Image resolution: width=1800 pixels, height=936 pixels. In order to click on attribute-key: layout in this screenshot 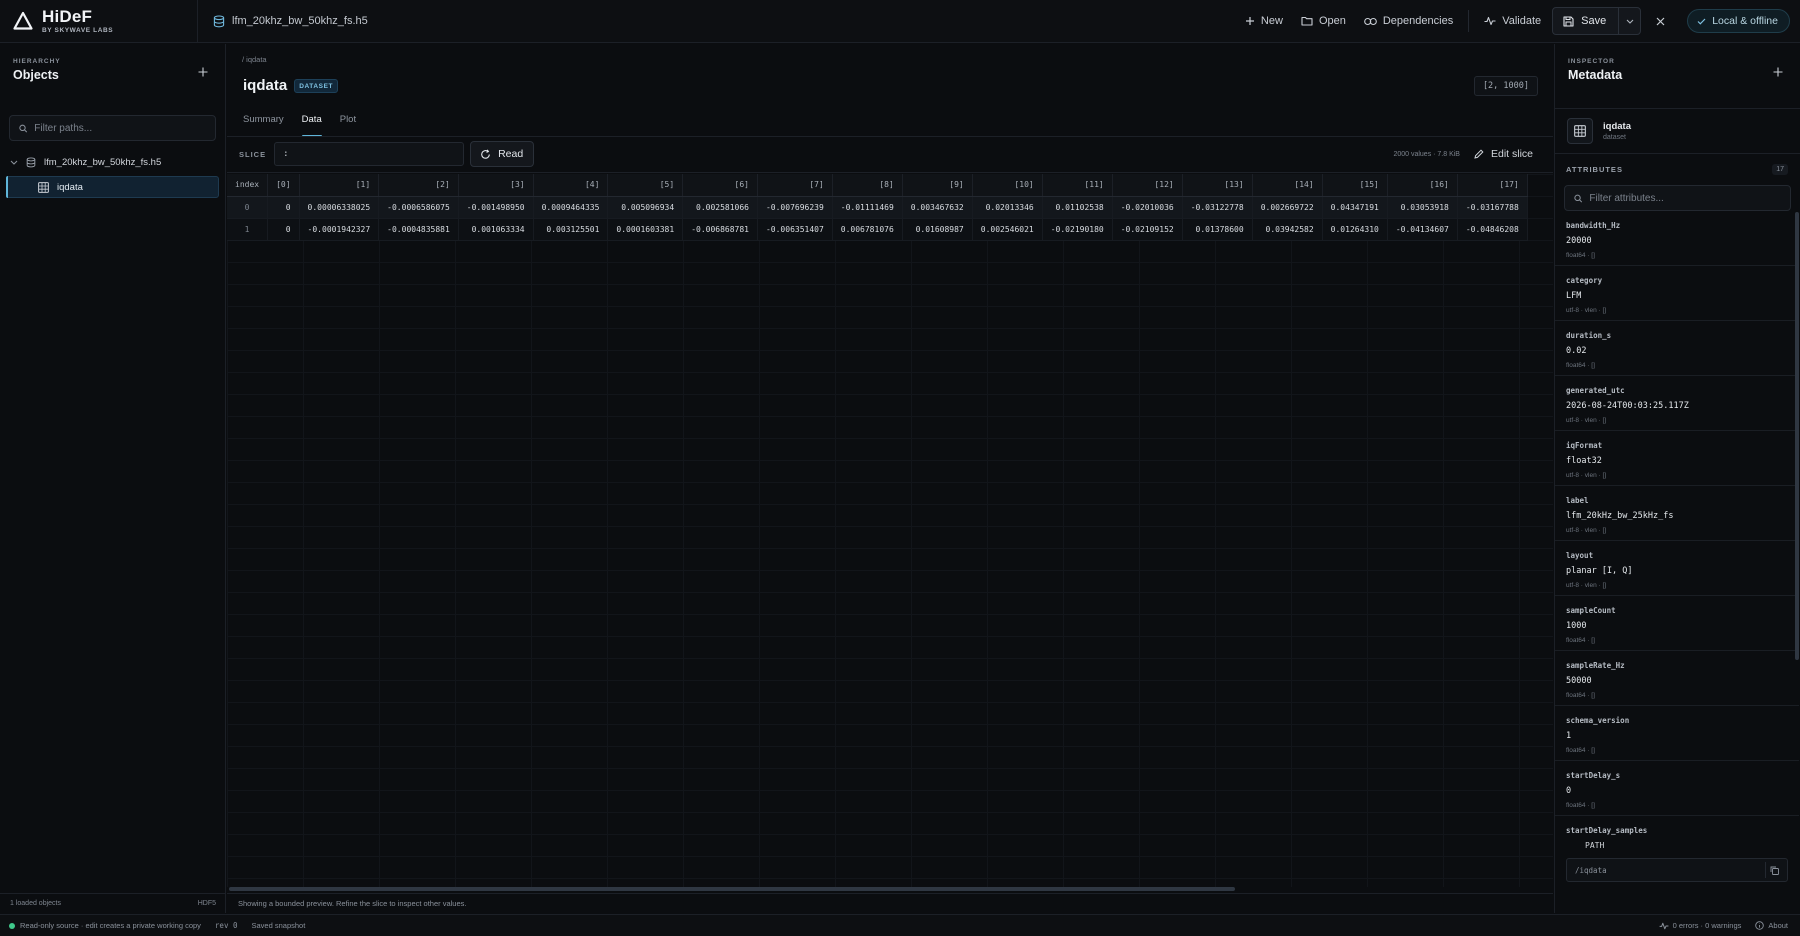, I will do `click(1580, 555)`.